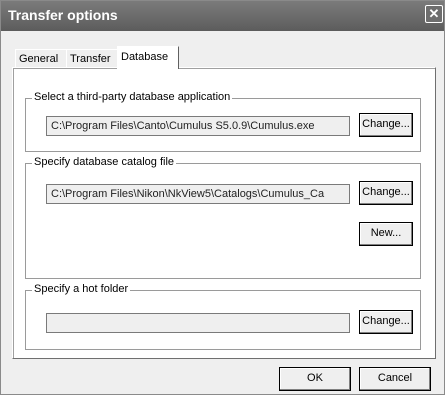 This screenshot has width=445, height=395. Describe the element at coordinates (395, 379) in the screenshot. I see `cancel-button: Cancel` at that location.